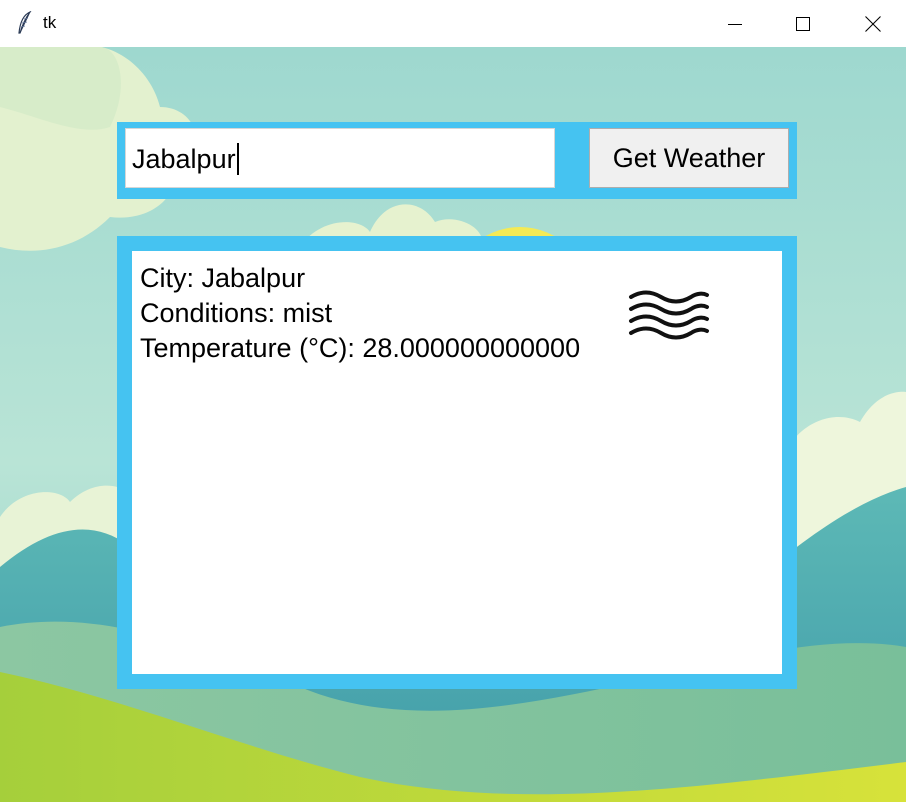  What do you see at coordinates (236, 313) in the screenshot?
I see `conditions-line: Conditions: mist` at bounding box center [236, 313].